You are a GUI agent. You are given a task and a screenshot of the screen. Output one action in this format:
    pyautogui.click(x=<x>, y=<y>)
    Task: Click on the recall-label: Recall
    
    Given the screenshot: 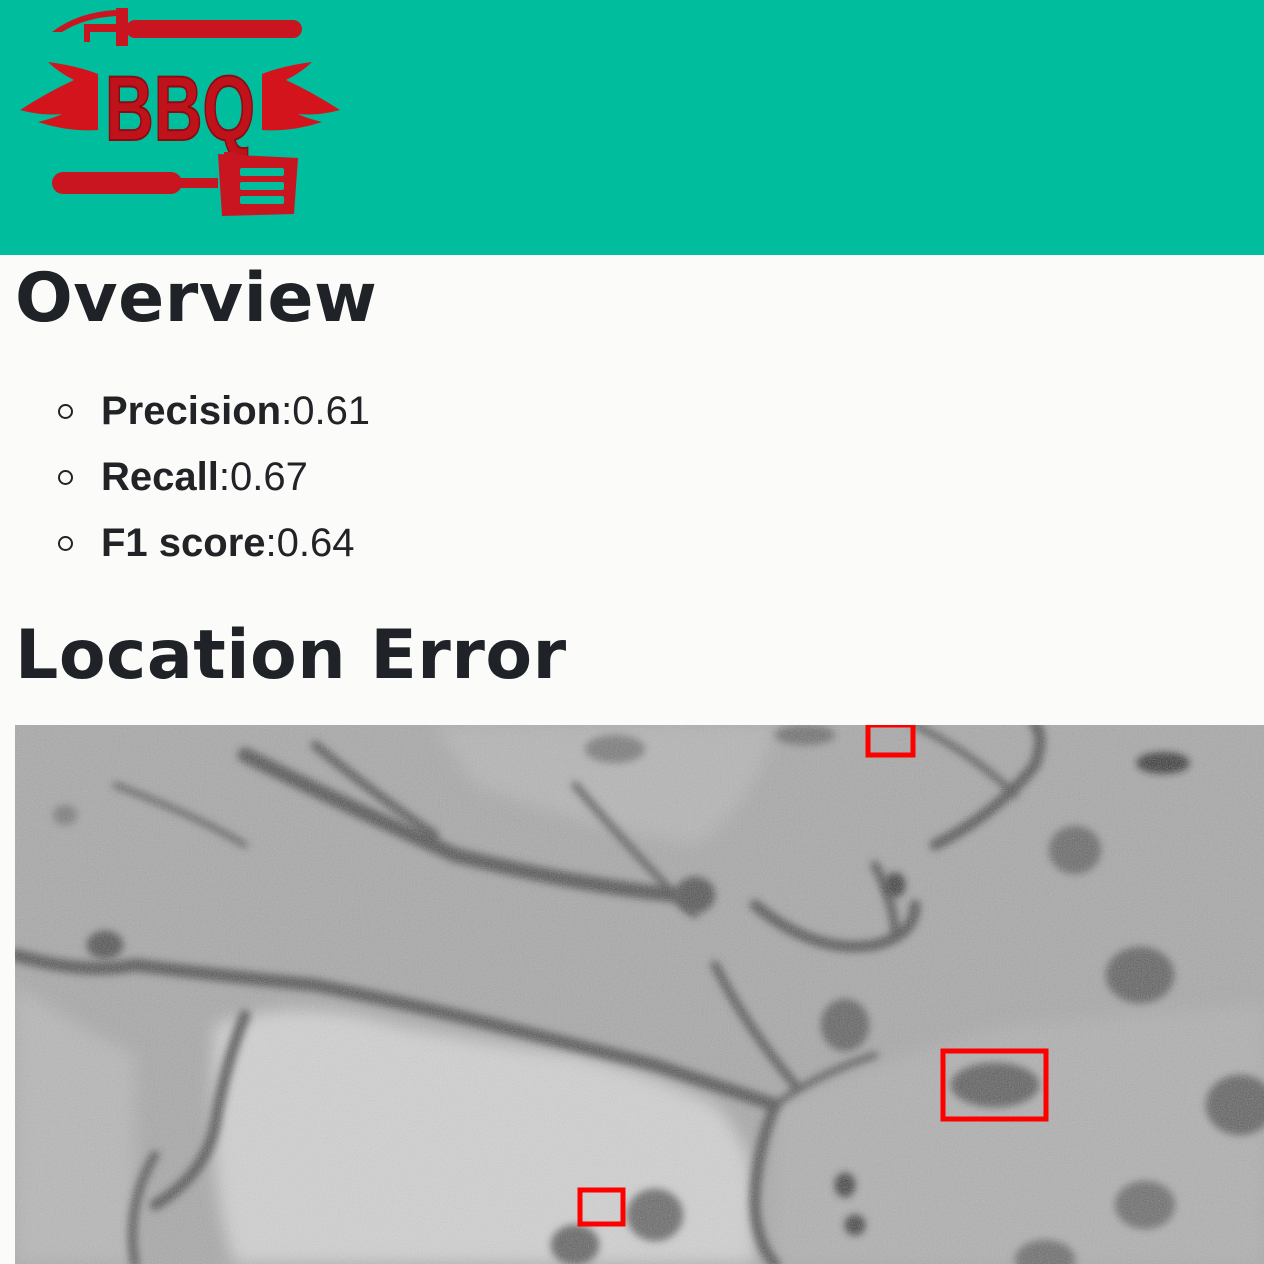 What is the action you would take?
    pyautogui.click(x=160, y=476)
    